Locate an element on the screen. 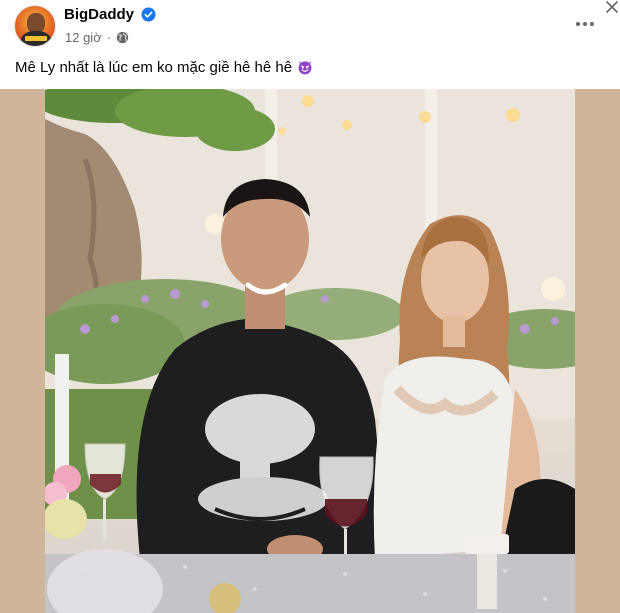 Image resolution: width=620 pixels, height=613 pixels. close-icon is located at coordinates (612, 7).